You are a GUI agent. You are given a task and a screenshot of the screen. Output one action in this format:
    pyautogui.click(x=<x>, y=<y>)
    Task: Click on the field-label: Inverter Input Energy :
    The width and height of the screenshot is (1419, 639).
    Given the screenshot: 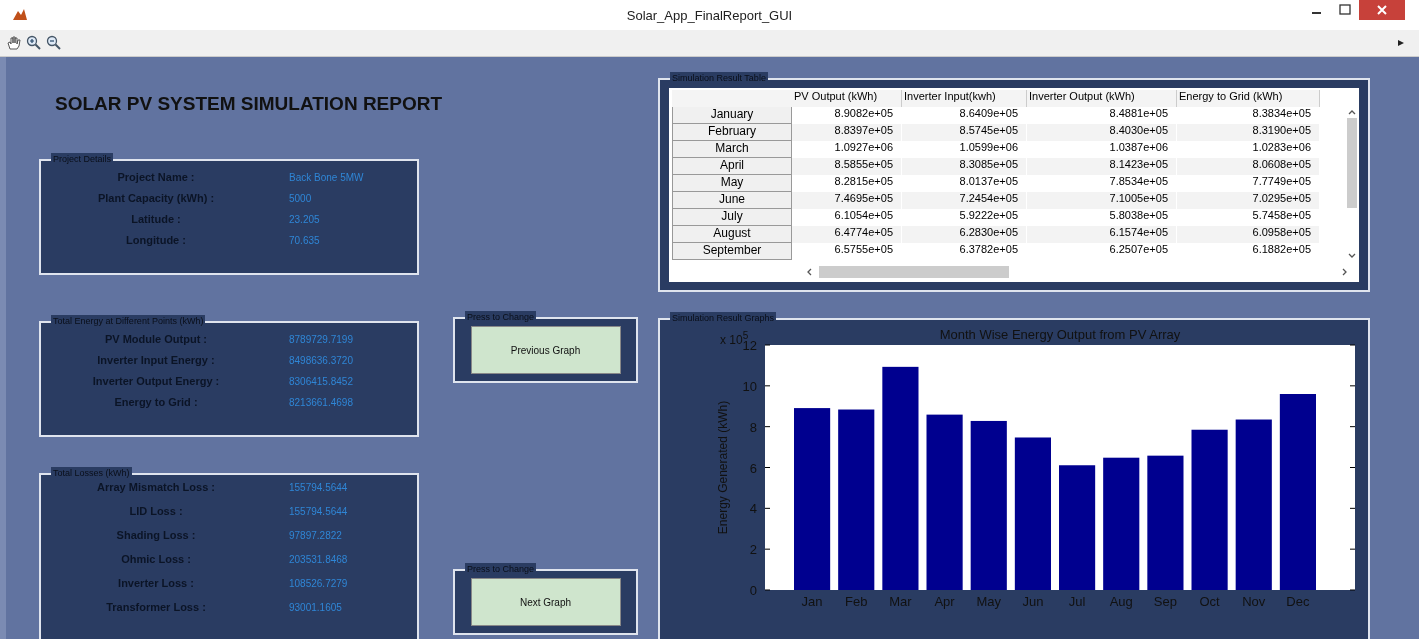 What is the action you would take?
    pyautogui.click(x=156, y=360)
    